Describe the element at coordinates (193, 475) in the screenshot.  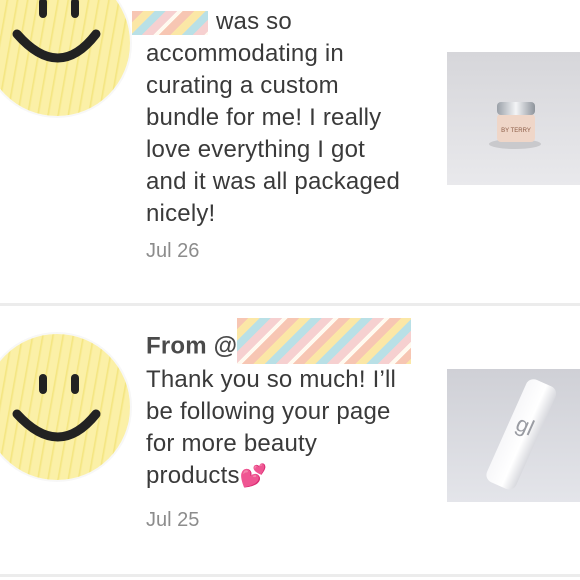
I see `review-line-text: products` at that location.